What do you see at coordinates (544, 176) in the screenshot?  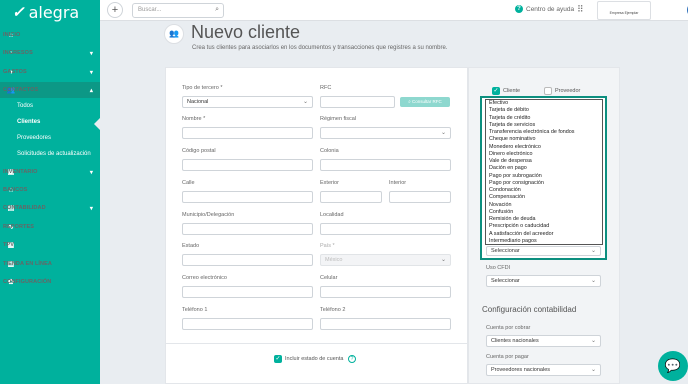 I see `payment-option: Pago por subrogación` at bounding box center [544, 176].